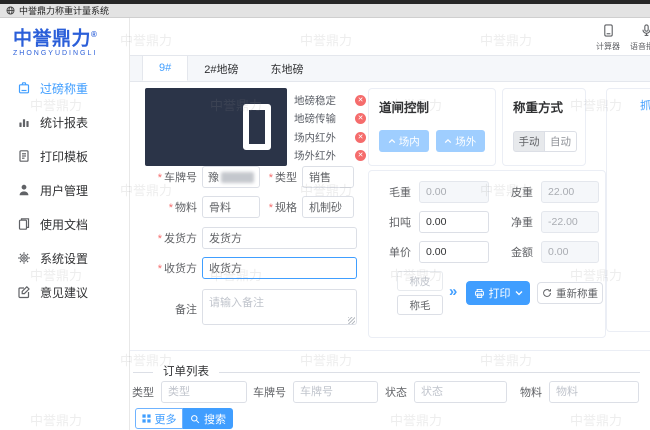  What do you see at coordinates (561, 141) in the screenshot?
I see `mode-auto-button: 自动` at bounding box center [561, 141].